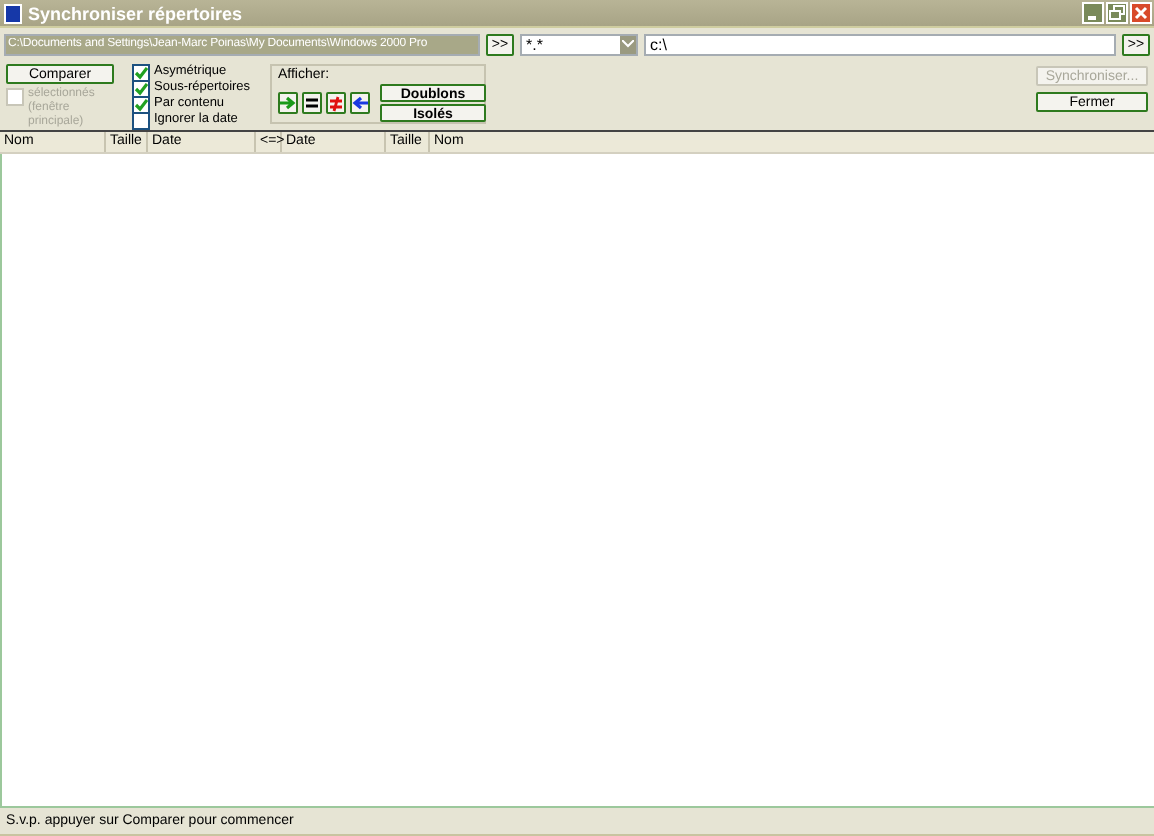 This screenshot has height=836, width=1154. I want to click on equals-icon, so click(312, 103).